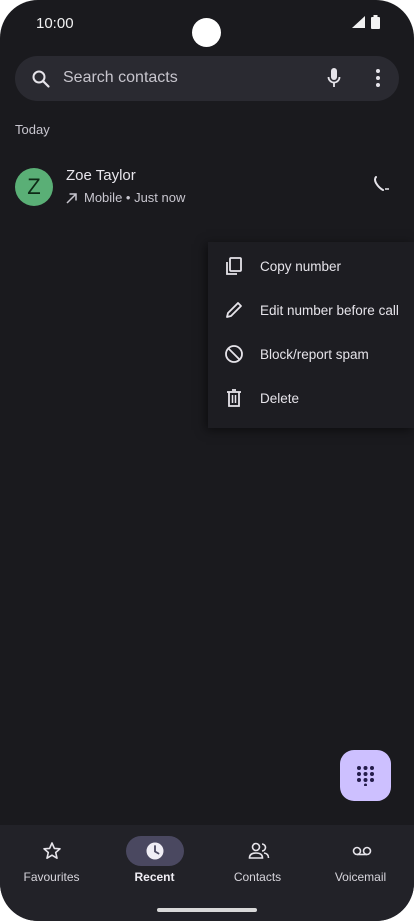  I want to click on status-bar: 10:00, so click(207, 24).